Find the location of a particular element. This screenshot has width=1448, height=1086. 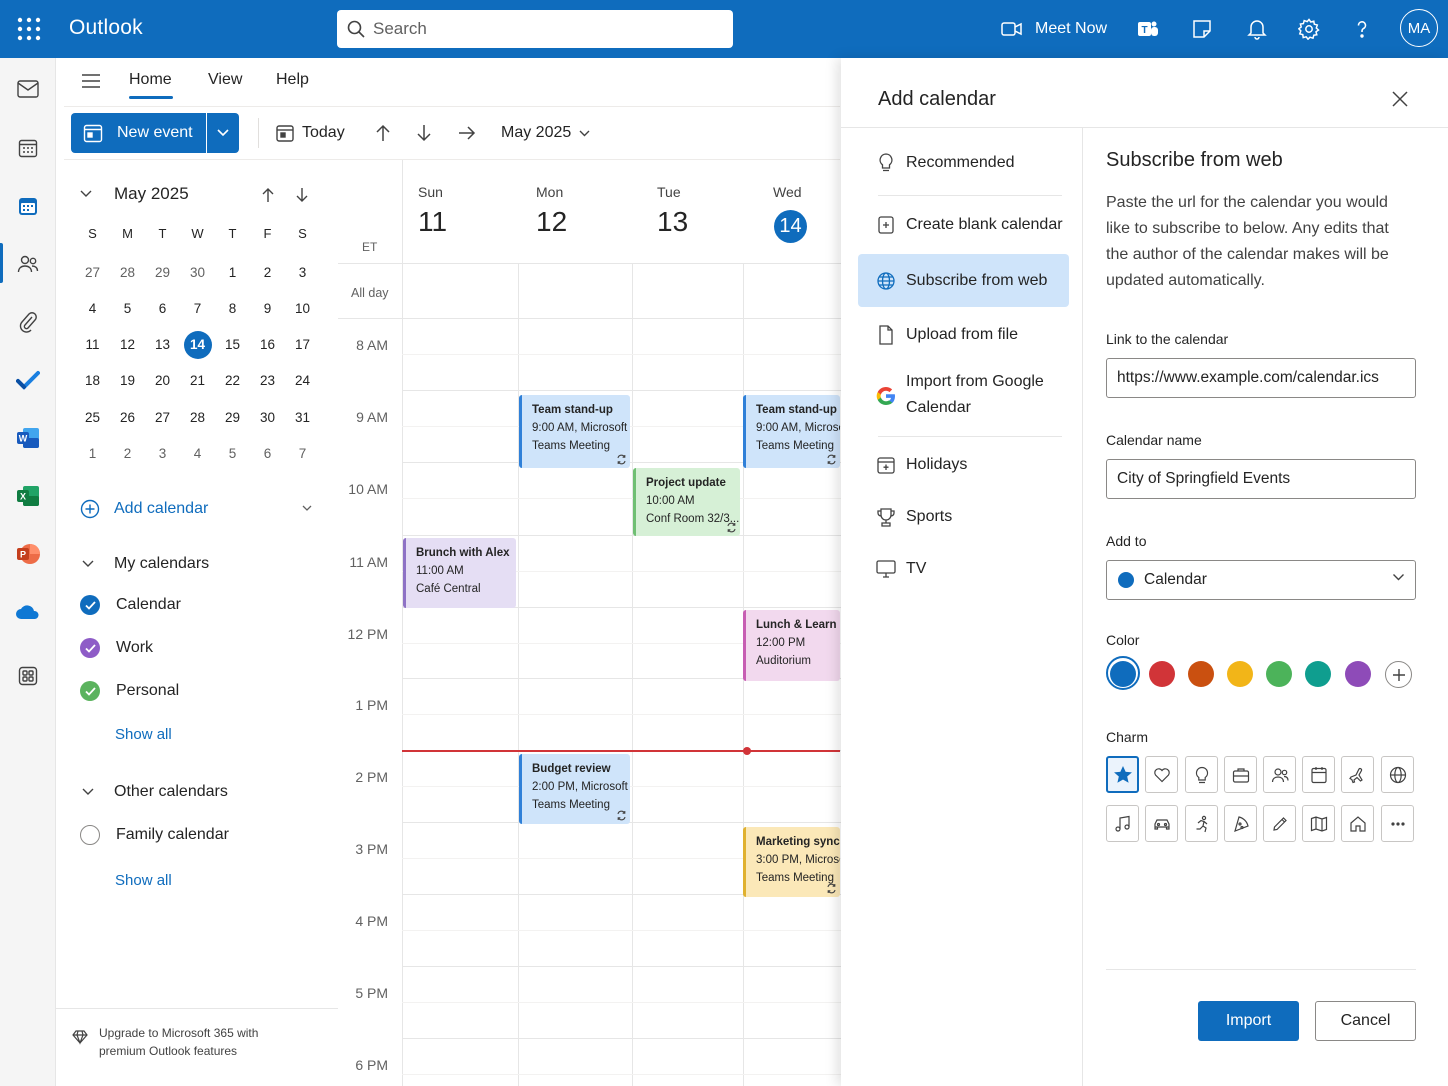

charm-globe is located at coordinates (1397, 774).